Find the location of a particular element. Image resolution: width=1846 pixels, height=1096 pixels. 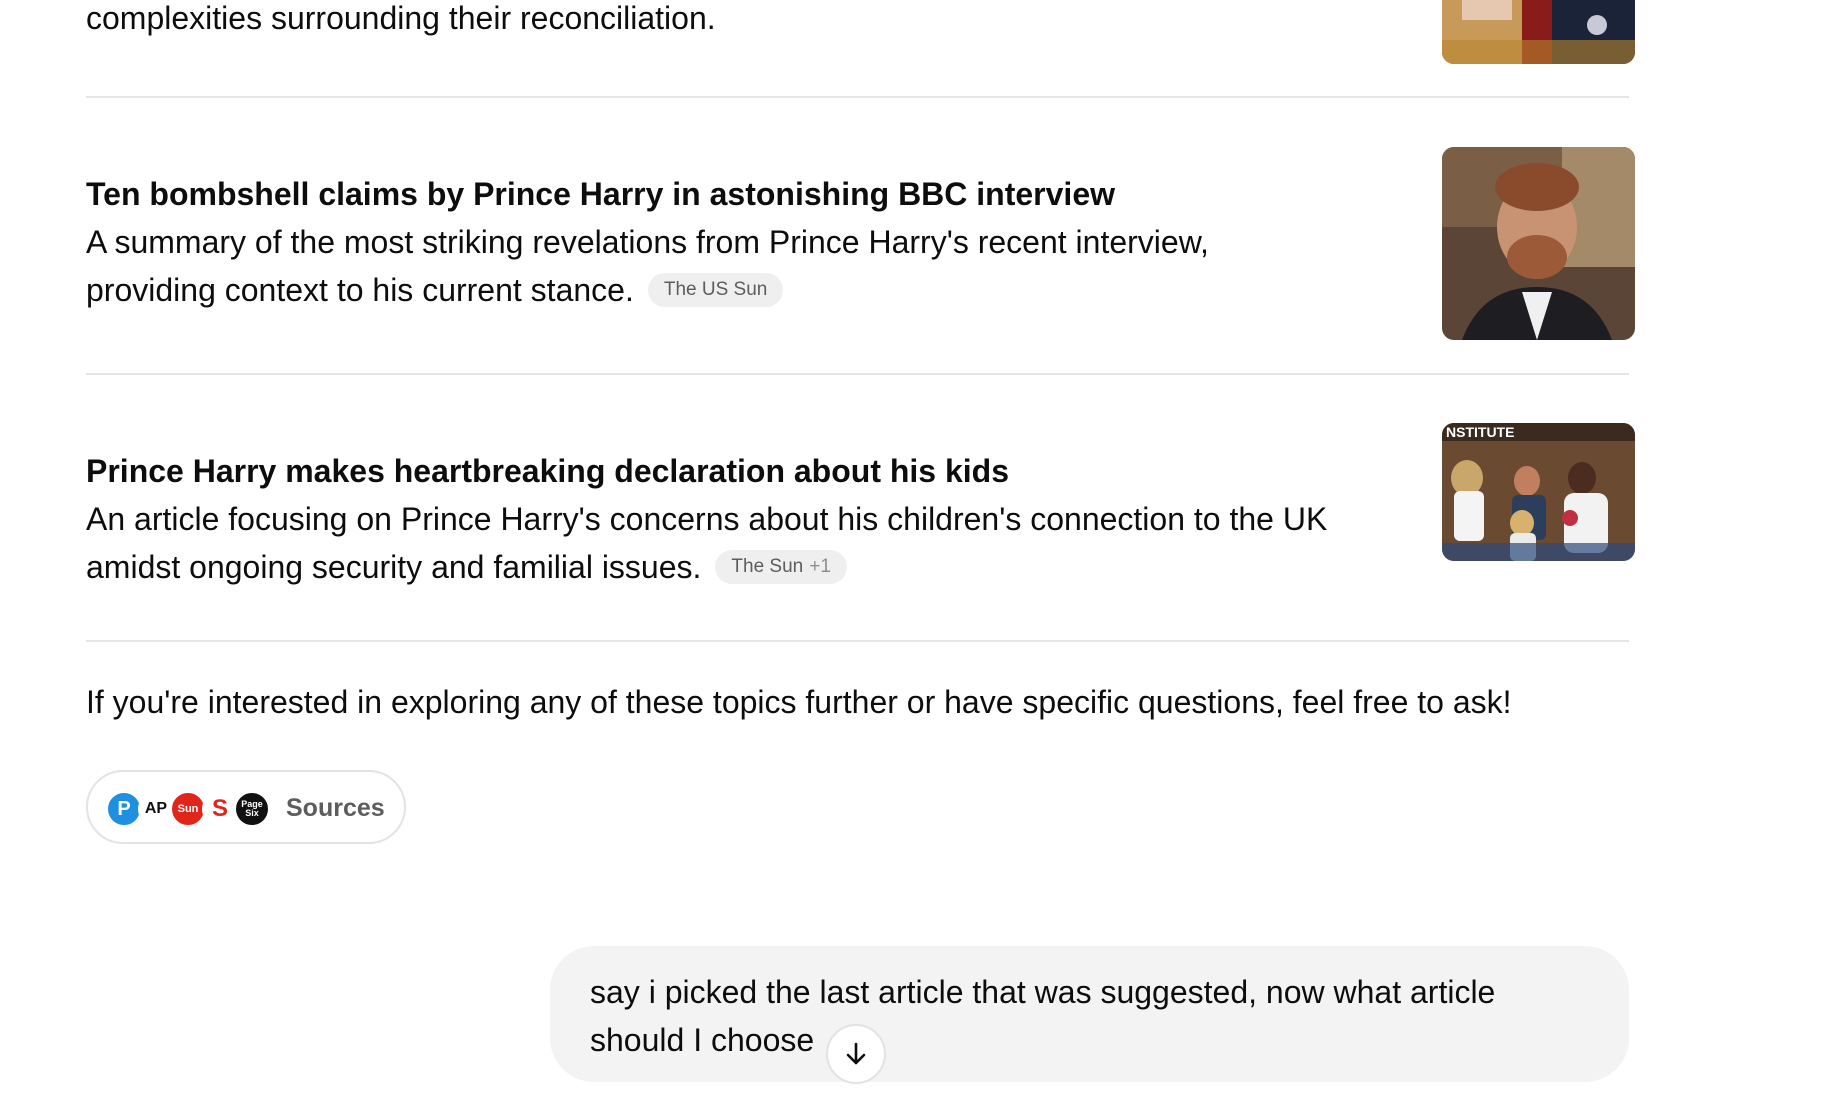

source-badge: The Sun +1 is located at coordinates (781, 566).